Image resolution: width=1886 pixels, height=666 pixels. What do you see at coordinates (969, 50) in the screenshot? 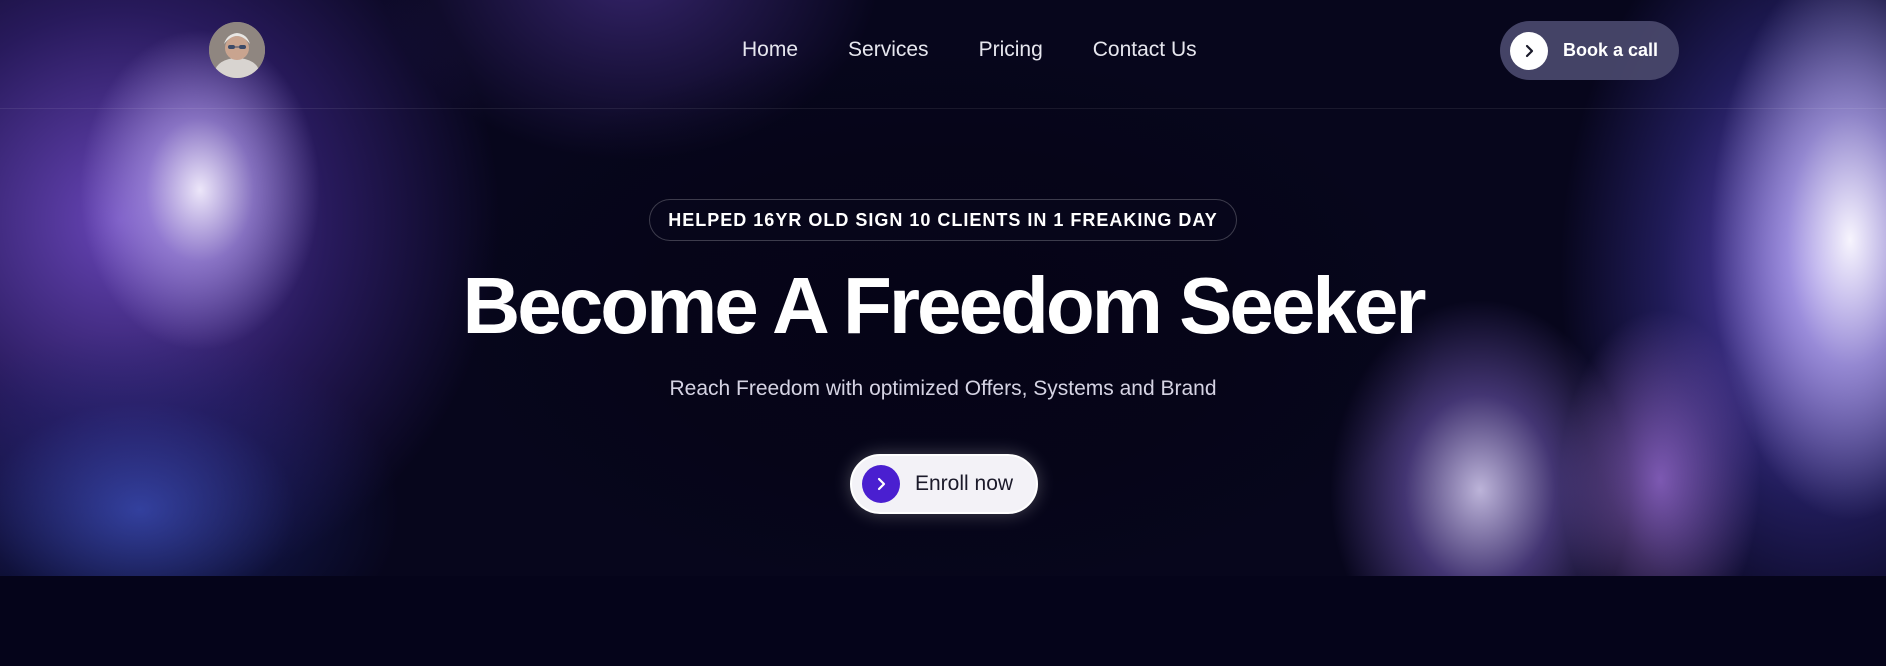
I see `main-nav: Home Services Pricing Contact Us` at bounding box center [969, 50].